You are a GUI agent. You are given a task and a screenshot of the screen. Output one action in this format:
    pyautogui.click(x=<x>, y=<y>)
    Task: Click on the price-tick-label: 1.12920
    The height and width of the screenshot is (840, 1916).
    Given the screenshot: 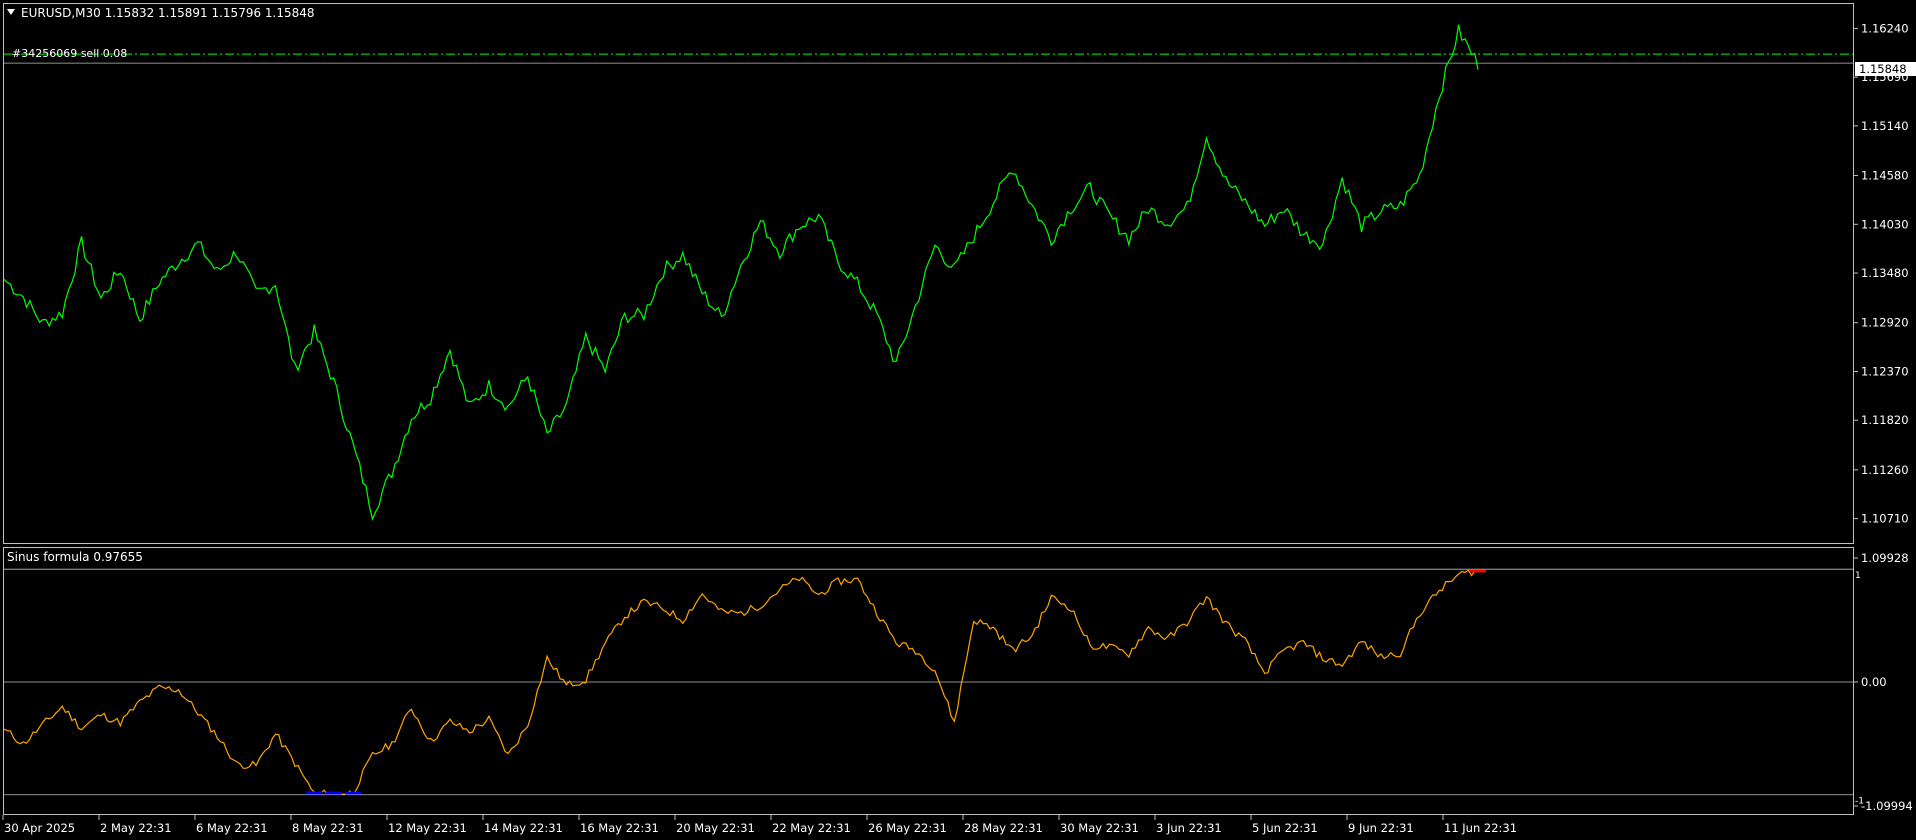 What is the action you would take?
    pyautogui.click(x=1885, y=323)
    